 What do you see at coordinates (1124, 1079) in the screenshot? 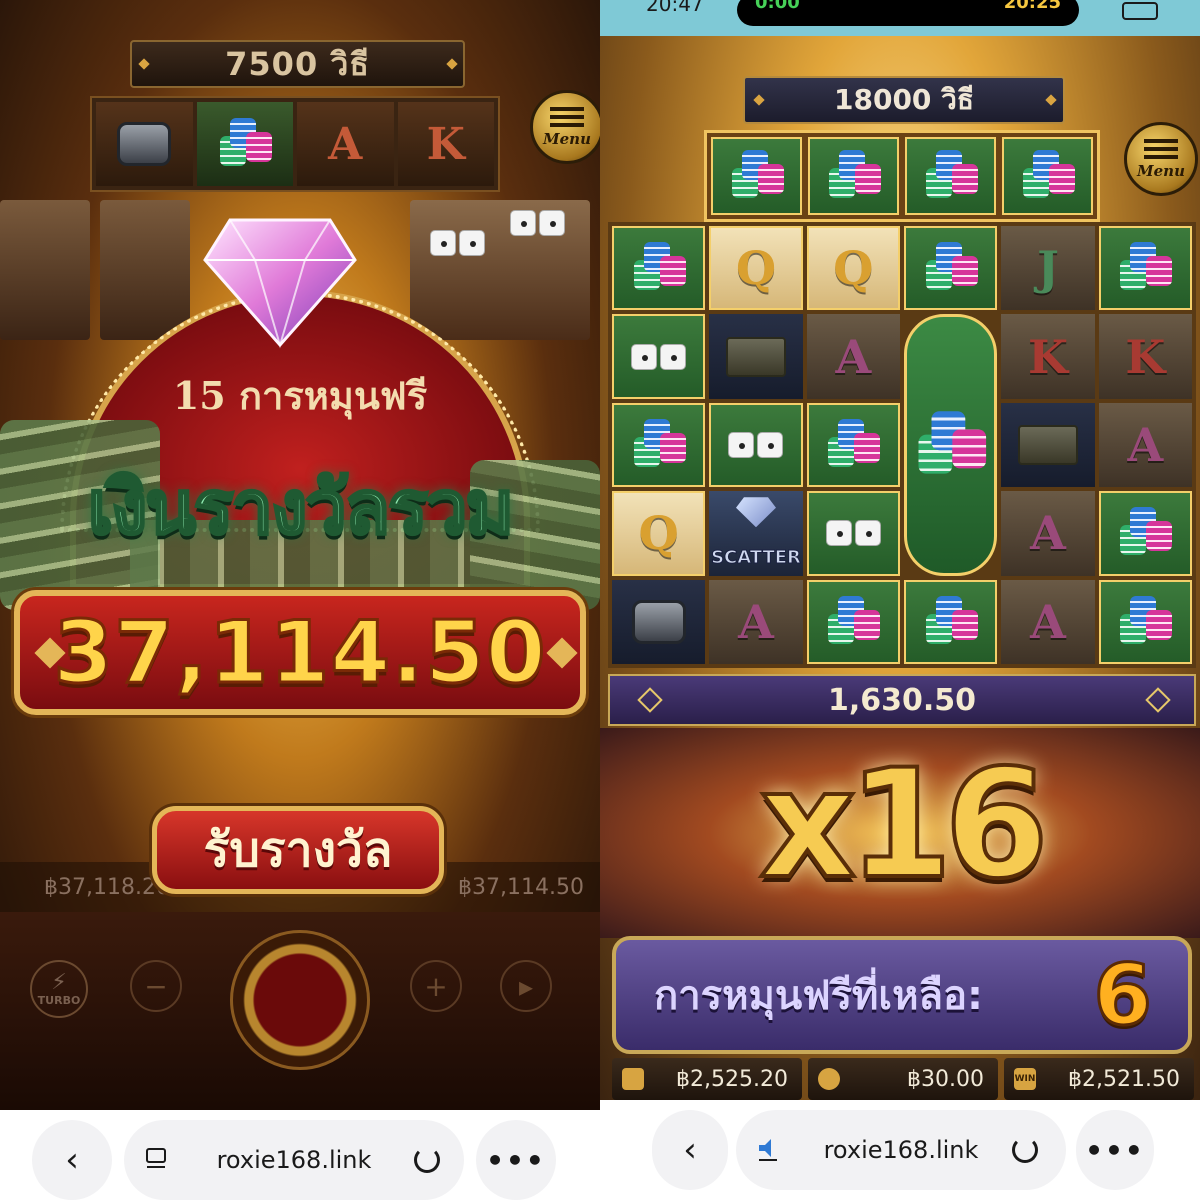
I see `win-value: ฿2,521.50` at bounding box center [1124, 1079].